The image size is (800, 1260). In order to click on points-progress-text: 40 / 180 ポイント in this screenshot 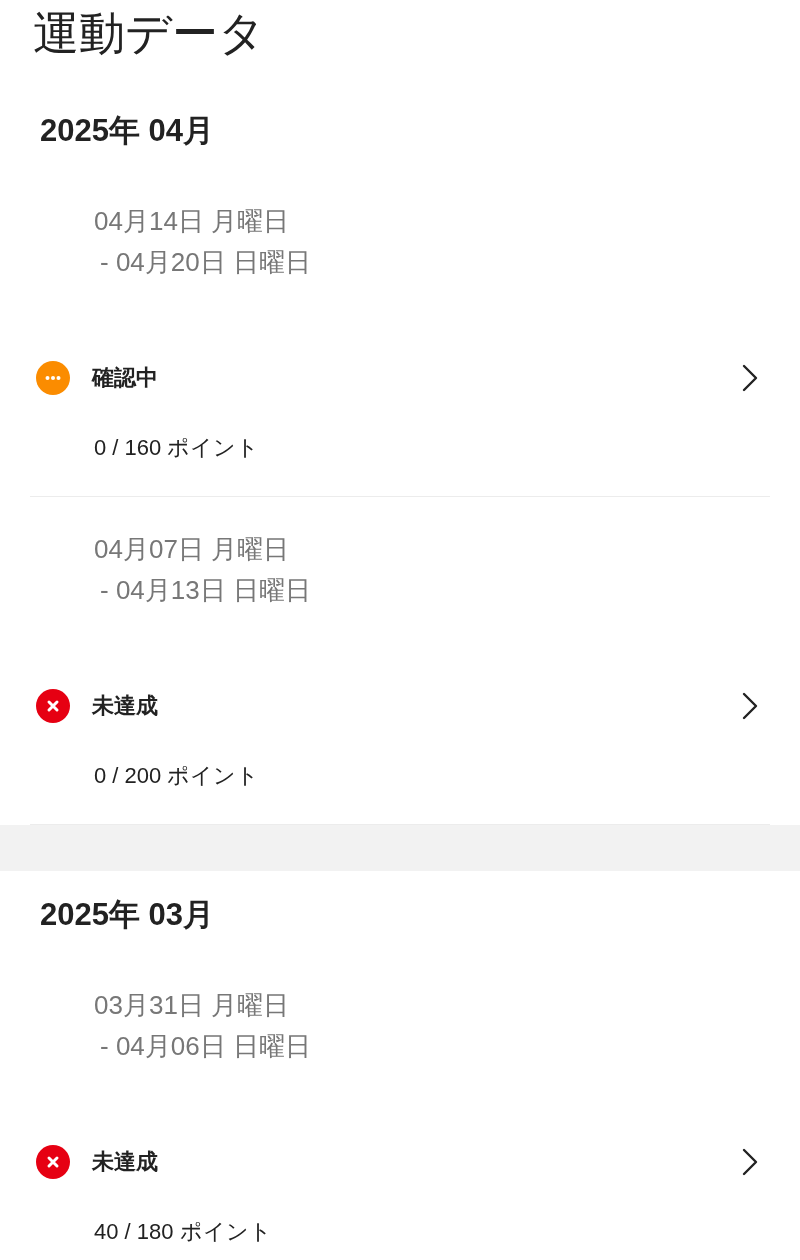, I will do `click(183, 1232)`.